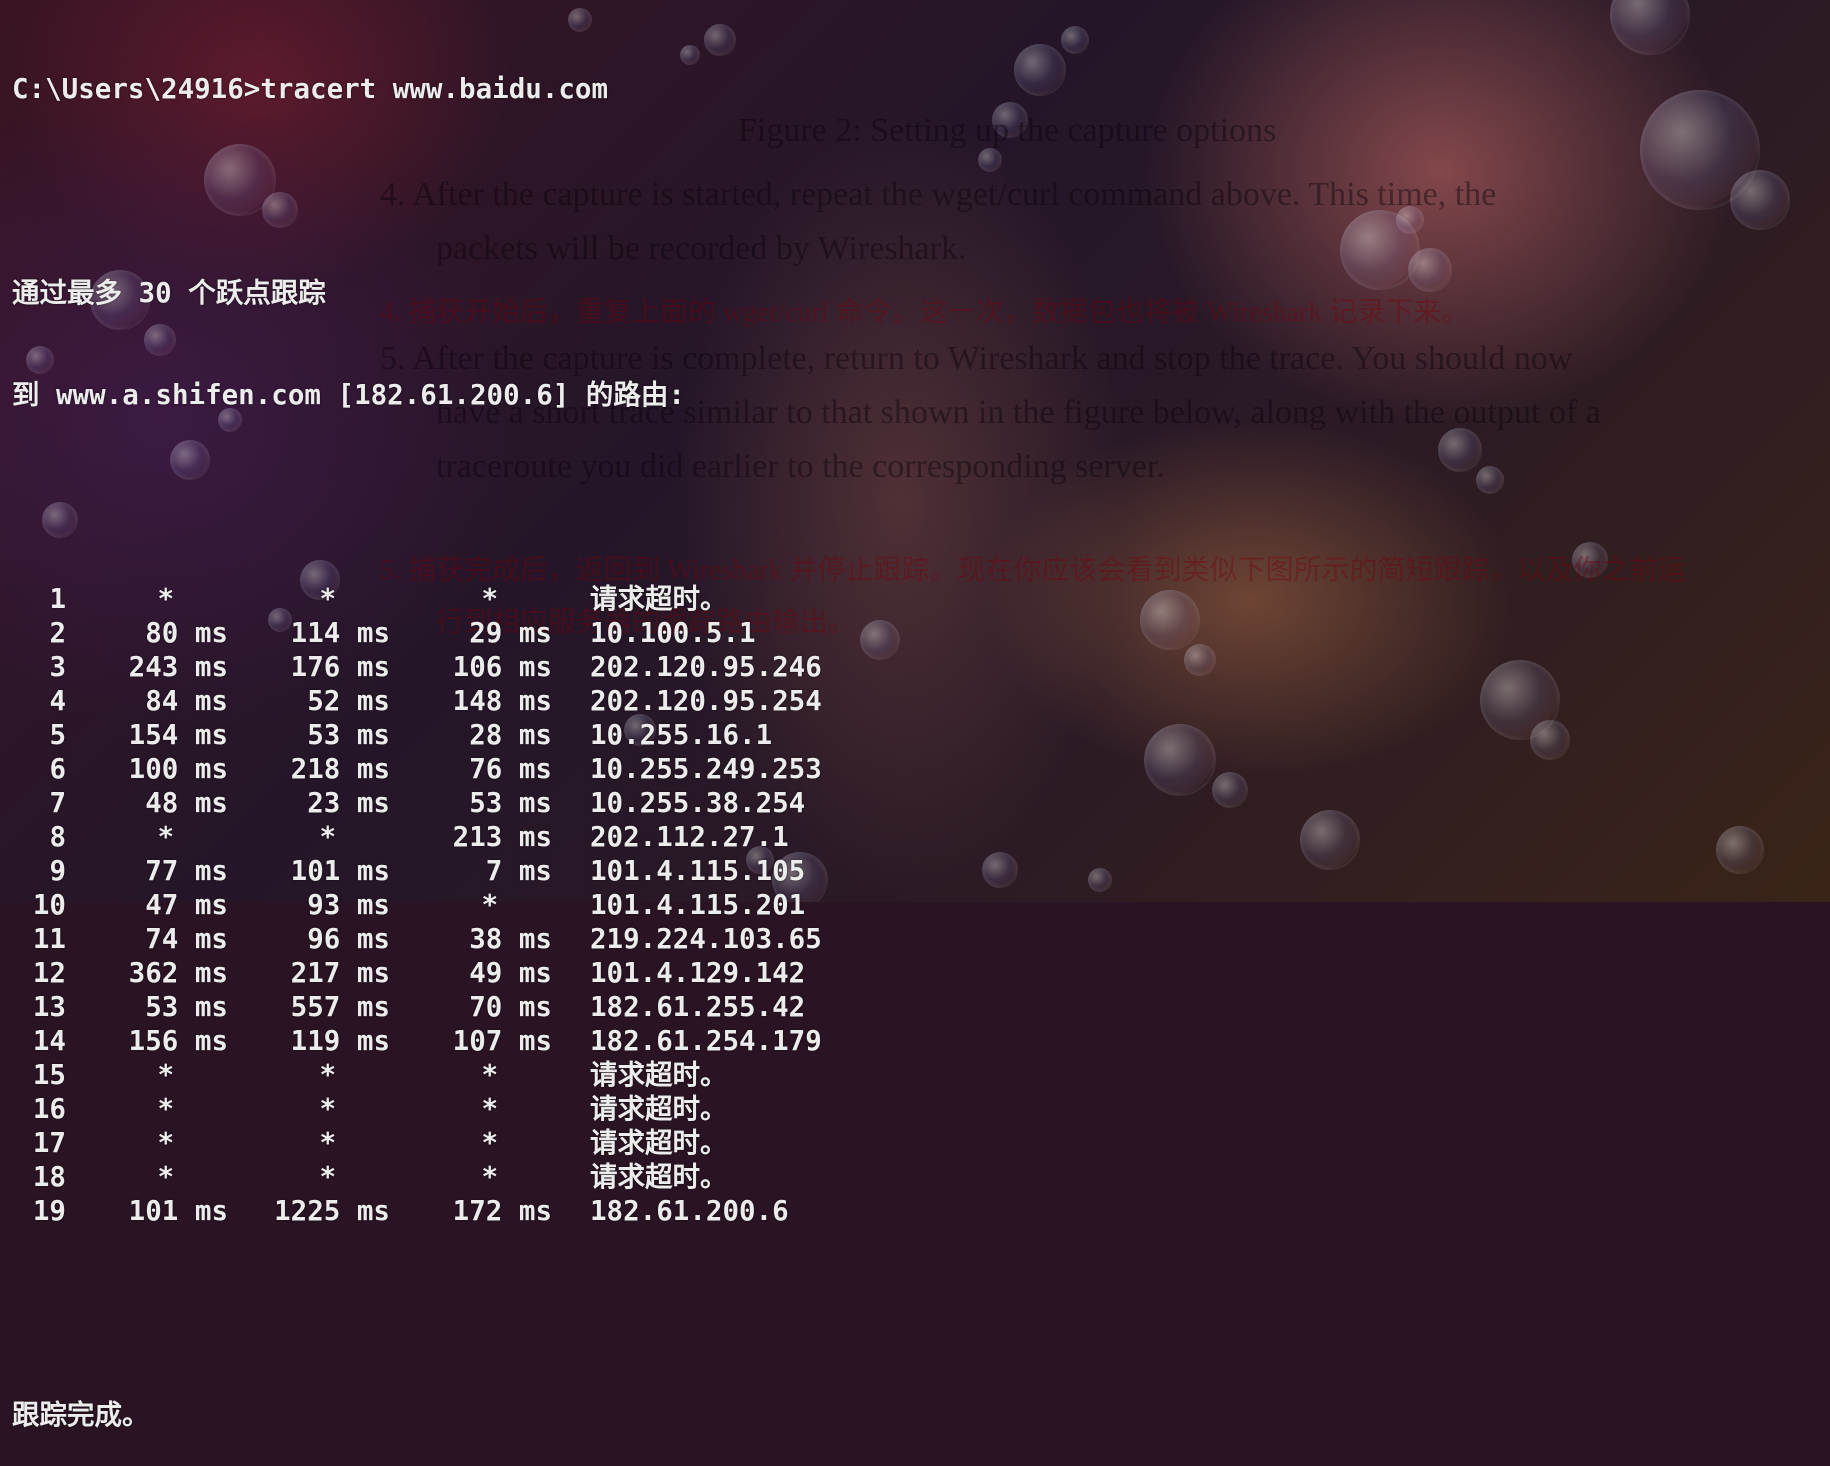 The width and height of the screenshot is (1830, 1466). Describe the element at coordinates (348, 701) in the screenshot. I see `rtt-probe-2: 52 ms` at that location.